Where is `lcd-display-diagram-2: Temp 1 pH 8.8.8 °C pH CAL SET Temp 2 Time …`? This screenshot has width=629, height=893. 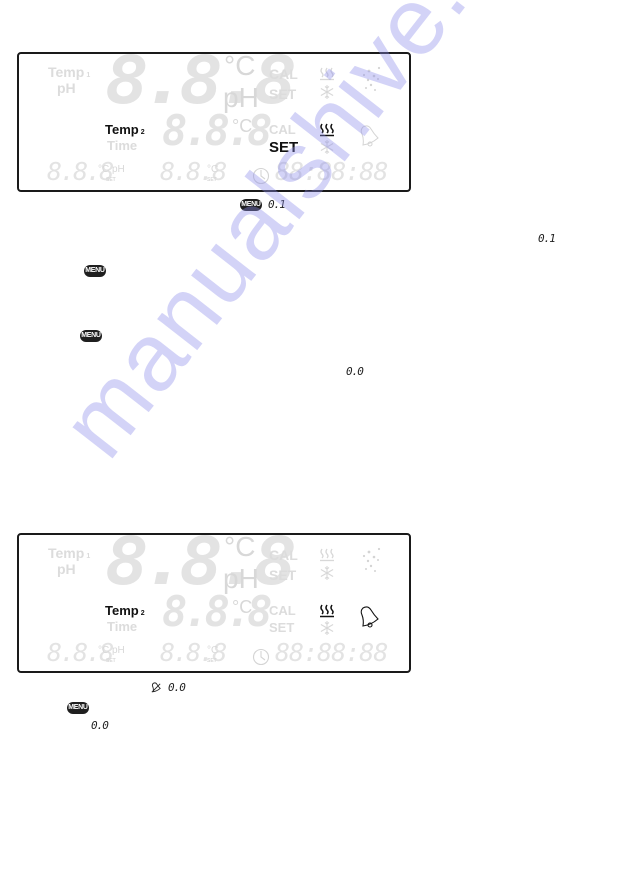 lcd-display-diagram-2: Temp 1 pH 8.8.8 °C pH CAL SET Temp 2 Time … is located at coordinates (214, 598).